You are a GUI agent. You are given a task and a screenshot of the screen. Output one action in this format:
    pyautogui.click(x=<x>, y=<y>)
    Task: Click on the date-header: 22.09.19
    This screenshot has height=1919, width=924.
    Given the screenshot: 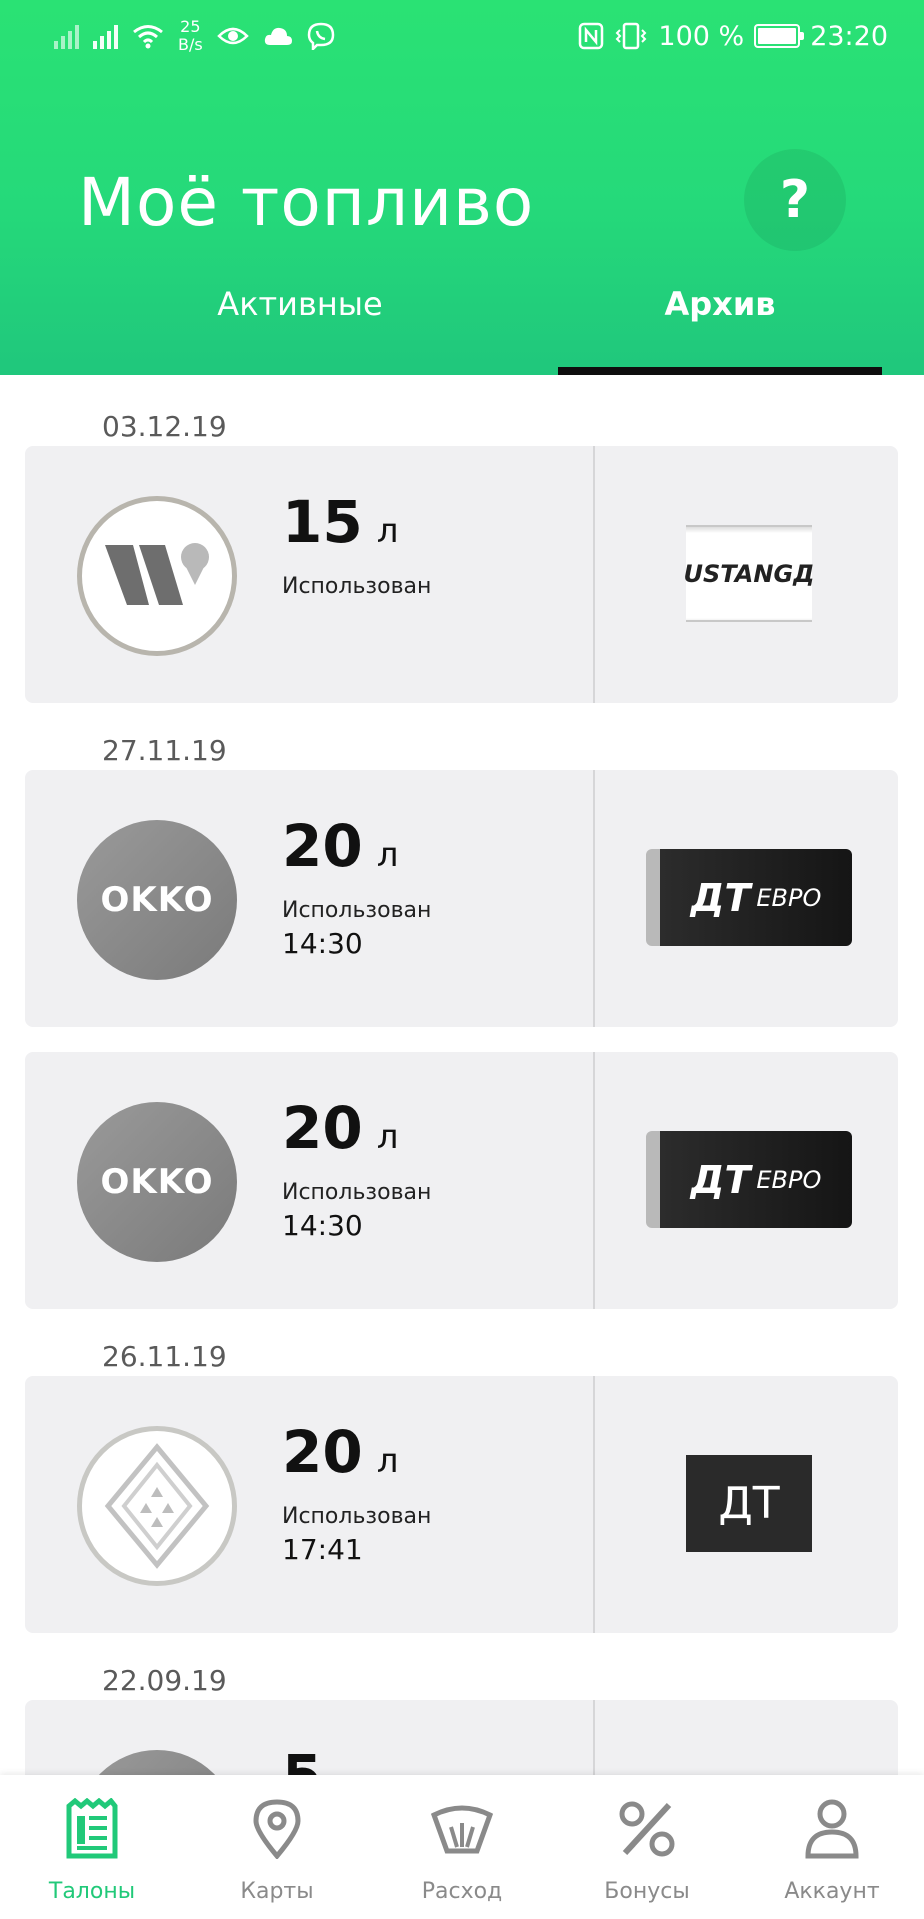 What is the action you would take?
    pyautogui.click(x=164, y=1680)
    